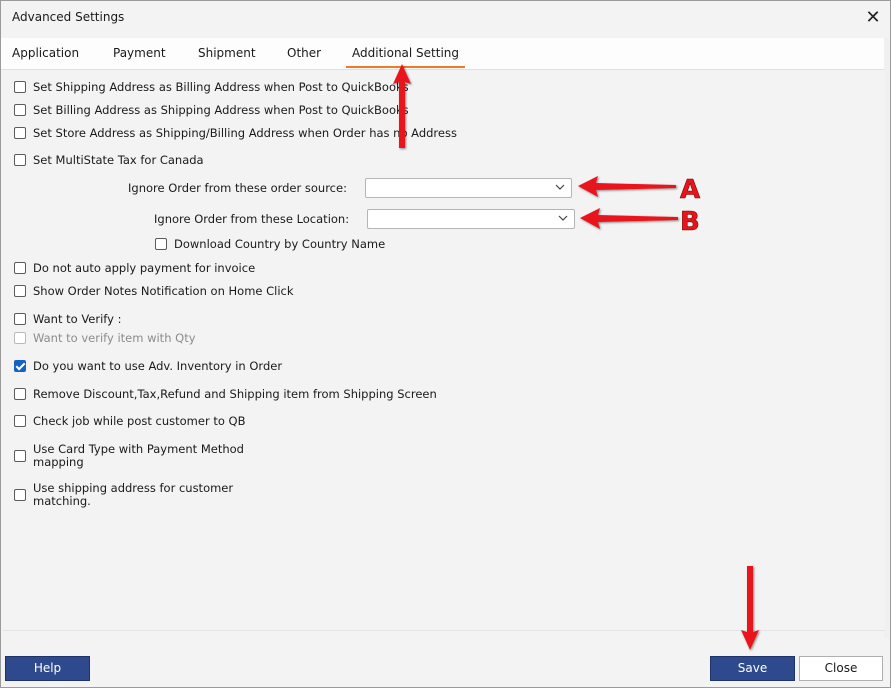  Describe the element at coordinates (77, 319) in the screenshot. I see `option-label: Want to Verify :` at that location.